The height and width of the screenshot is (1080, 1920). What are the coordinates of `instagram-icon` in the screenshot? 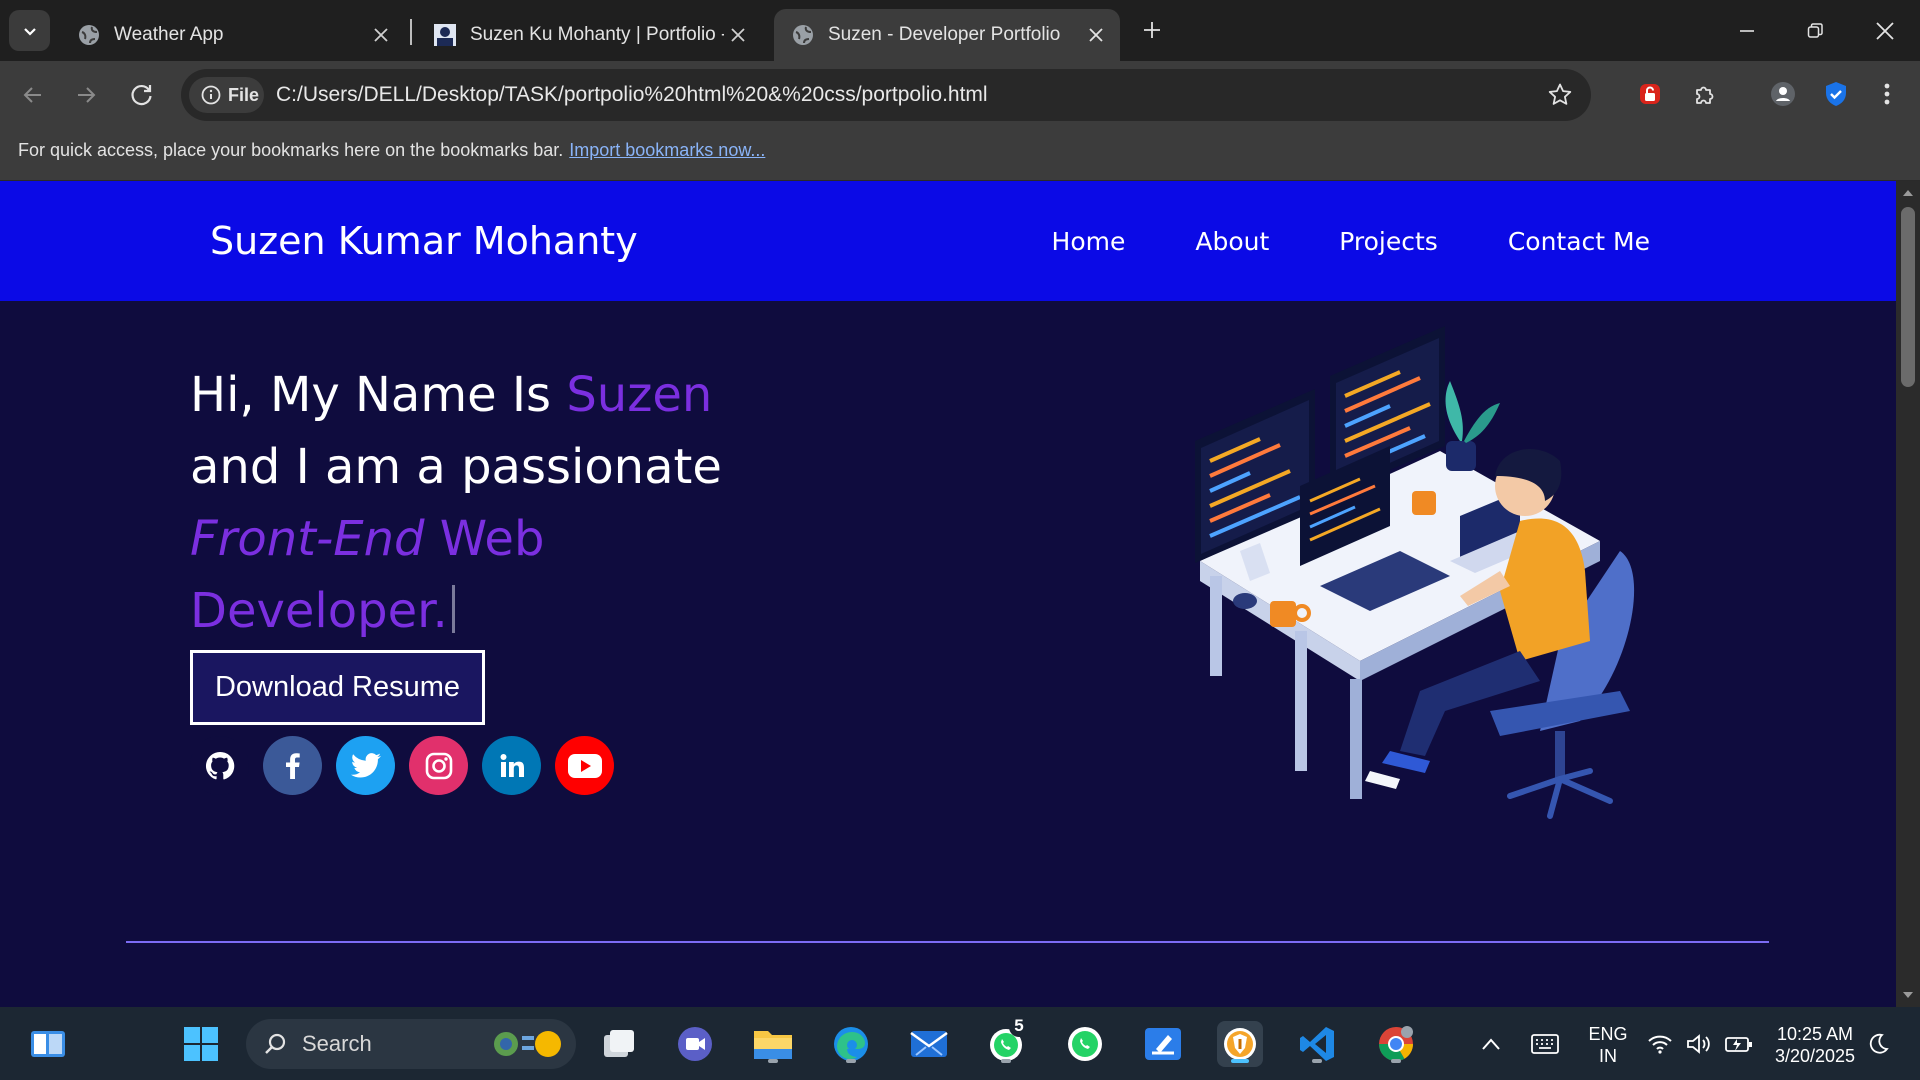 It's located at (438, 765).